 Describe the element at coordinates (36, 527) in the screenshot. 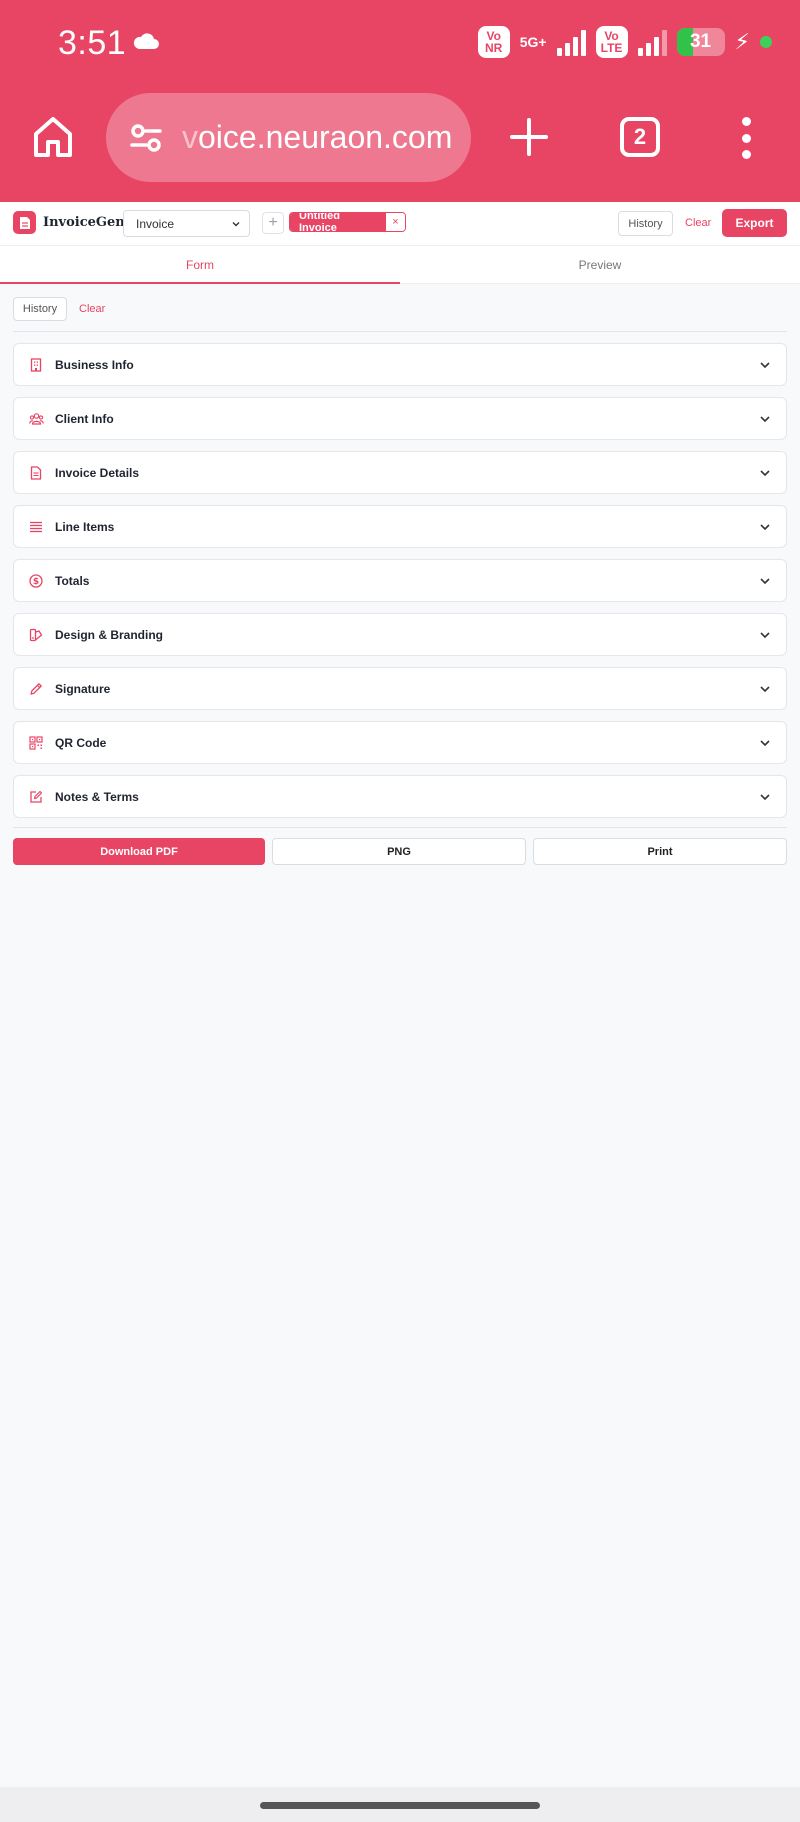

I see `list-icon` at that location.